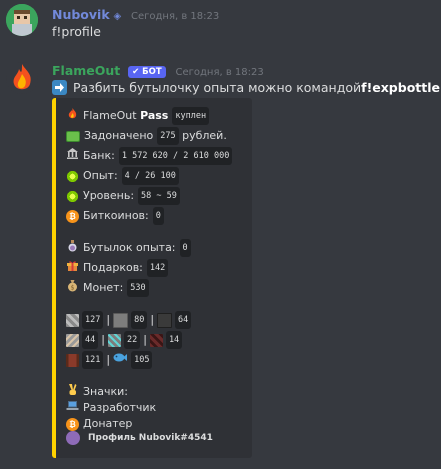 This screenshot has width=441, height=469. Describe the element at coordinates (72, 408) in the screenshot. I see `laptop-icon` at that location.